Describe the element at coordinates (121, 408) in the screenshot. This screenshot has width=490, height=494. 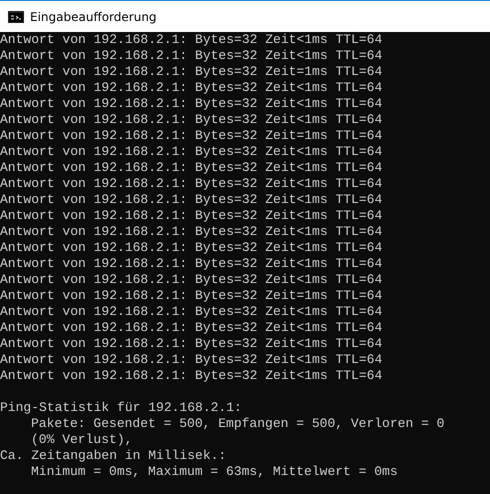
I see `statistics-line: Ping-Statistik für 192.168.2.1:` at that location.